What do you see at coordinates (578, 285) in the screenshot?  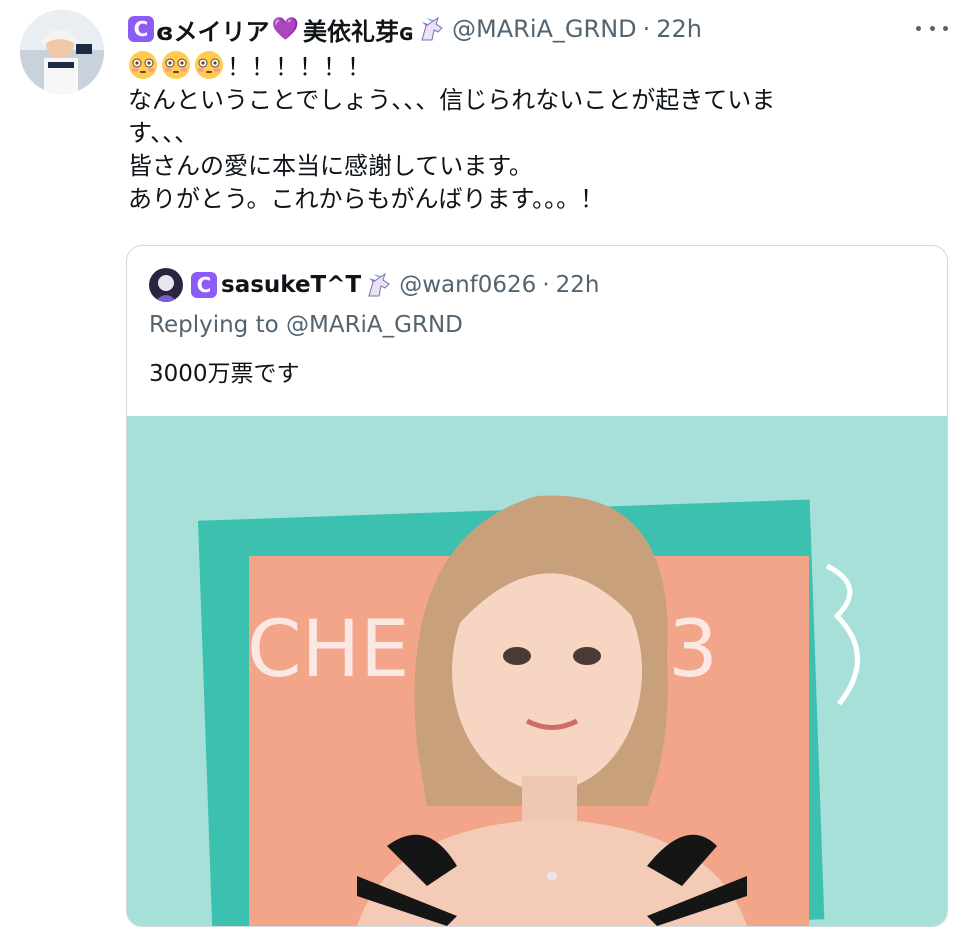 I see `quote-time: 22h` at bounding box center [578, 285].